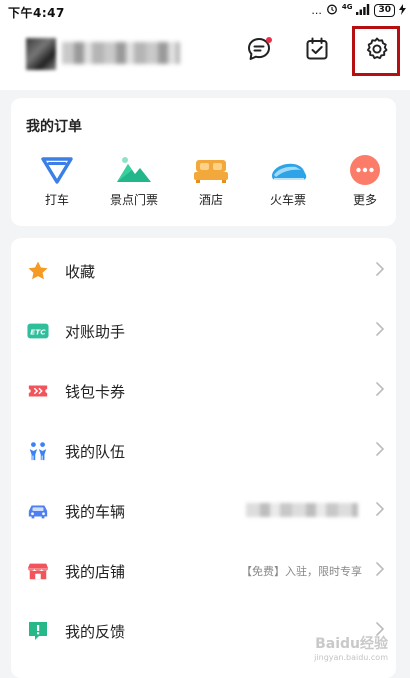 Image resolution: width=410 pixels, height=678 pixels. Describe the element at coordinates (302, 510) in the screenshot. I see `vehicle-plate-blurred` at that location.